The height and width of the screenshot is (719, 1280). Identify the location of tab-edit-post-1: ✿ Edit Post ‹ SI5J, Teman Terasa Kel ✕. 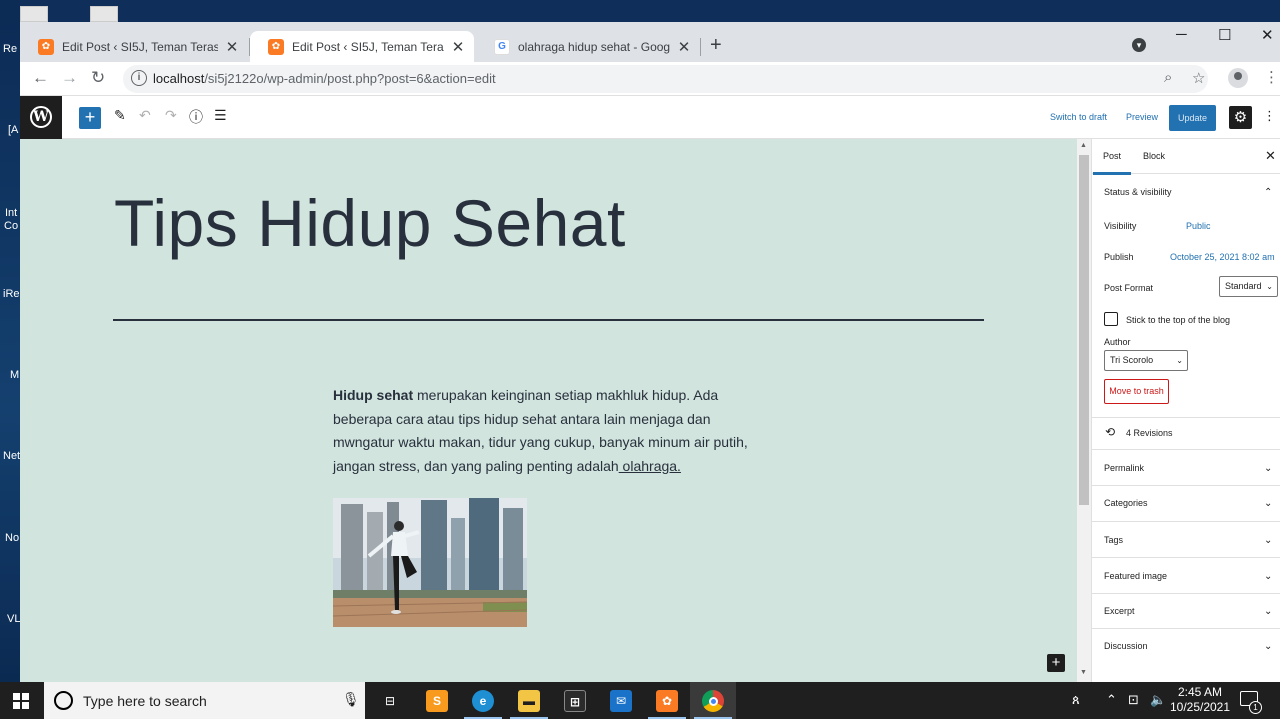
(134, 46).